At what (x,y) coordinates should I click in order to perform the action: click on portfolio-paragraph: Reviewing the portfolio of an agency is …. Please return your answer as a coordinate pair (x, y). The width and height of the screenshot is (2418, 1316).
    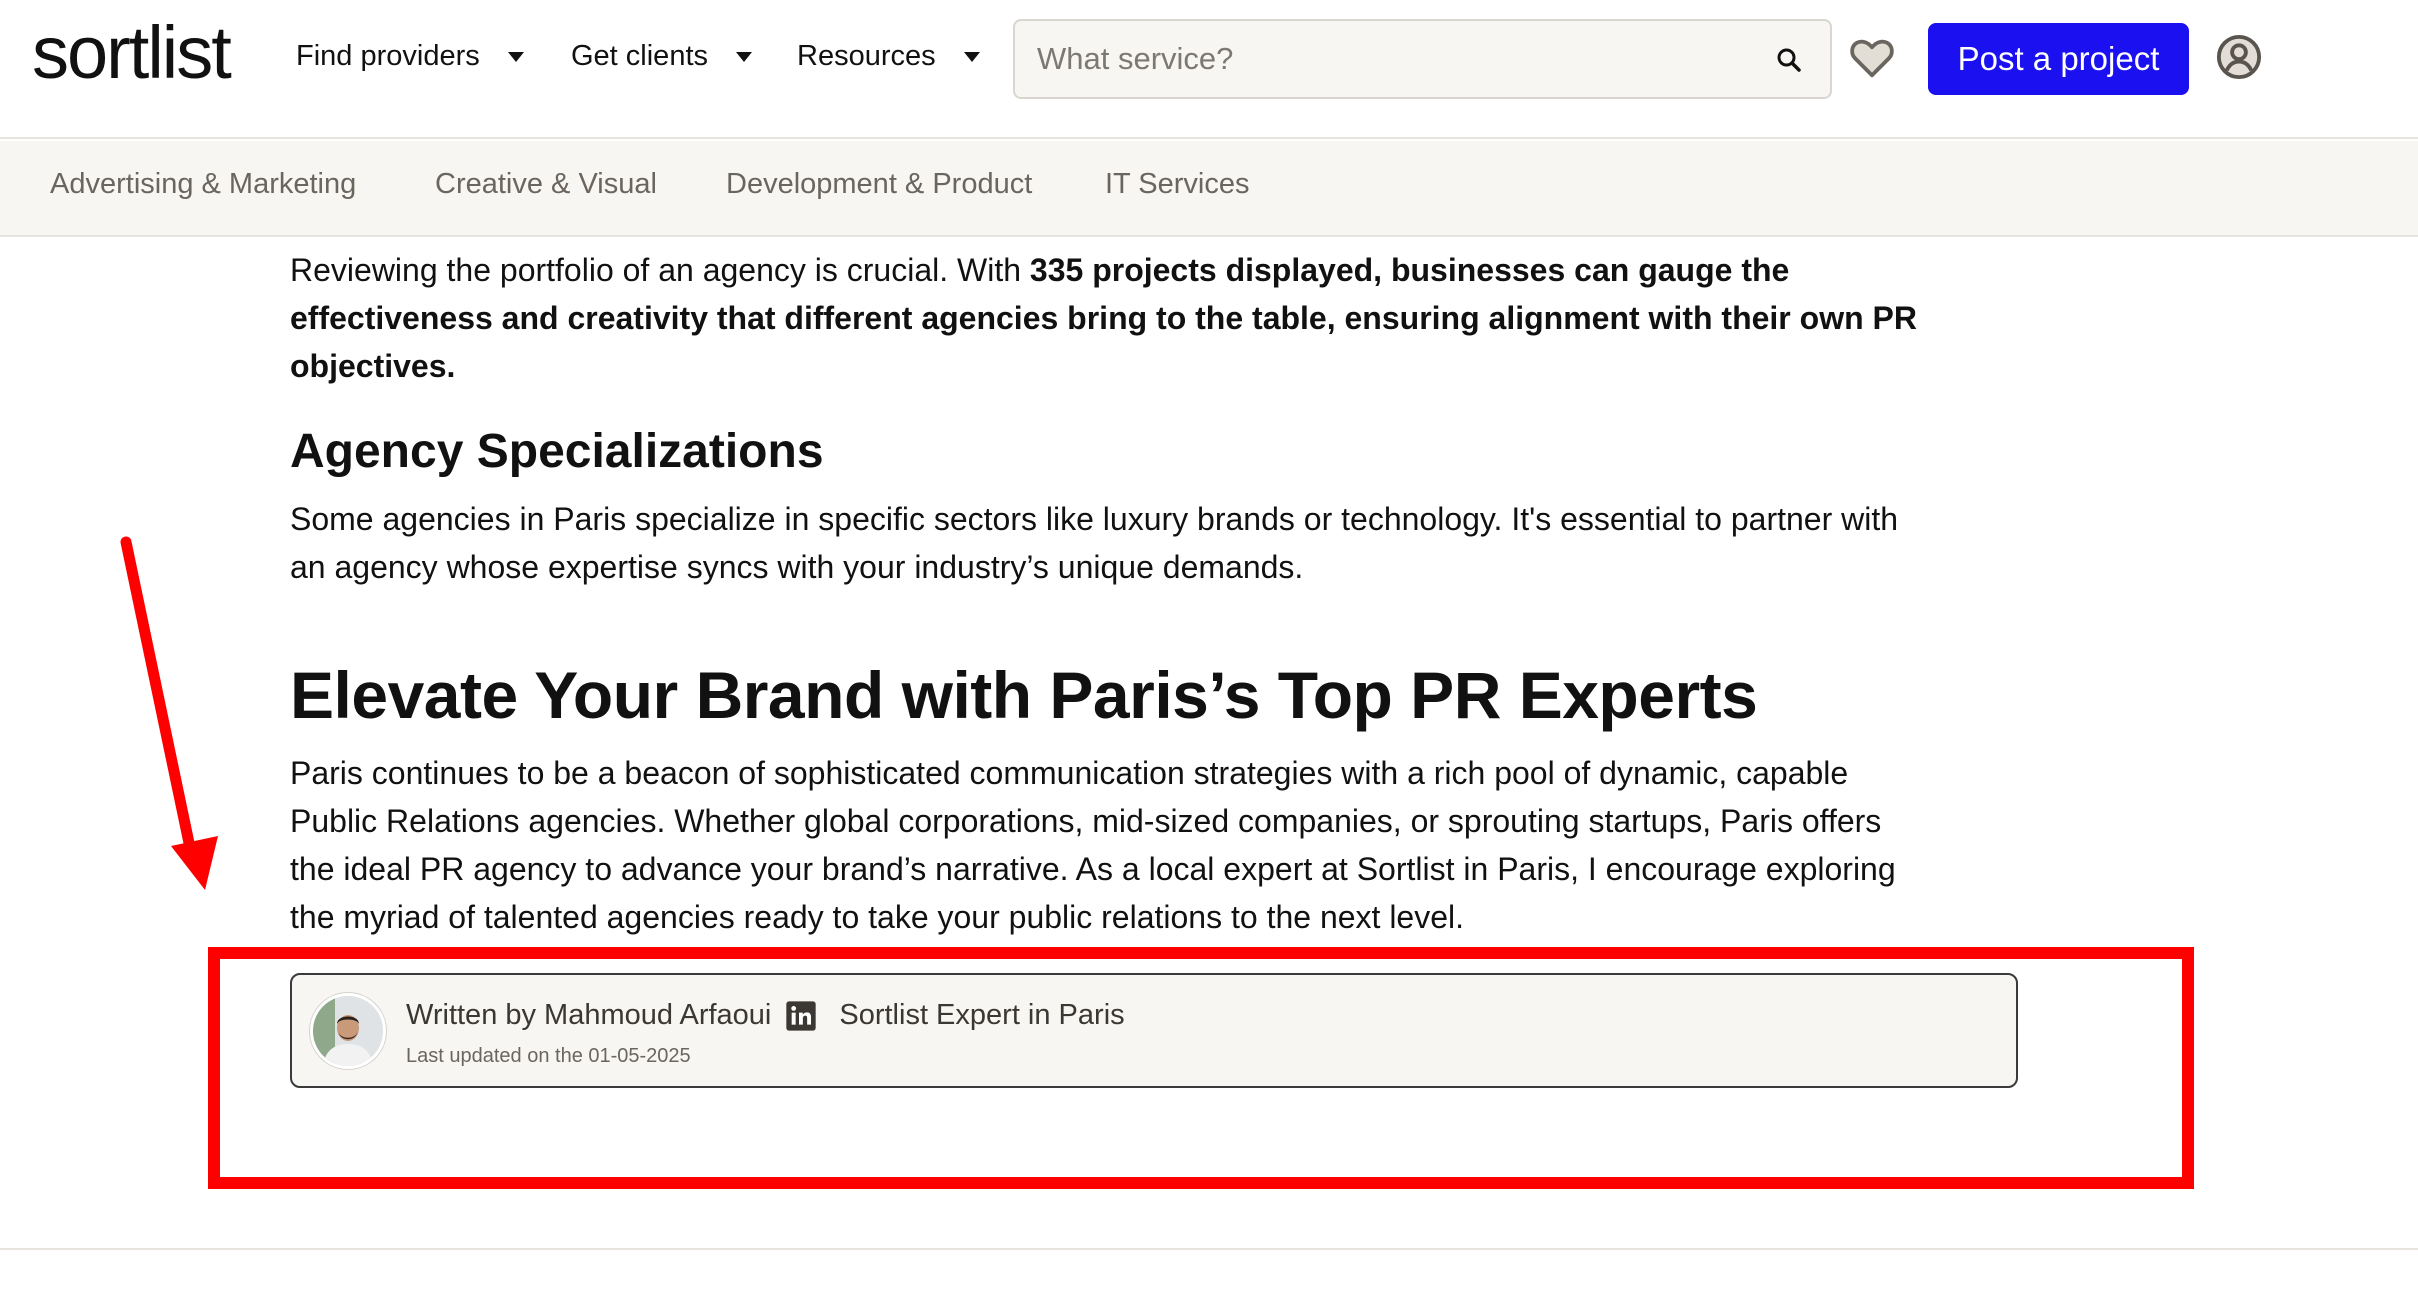
    Looking at the image, I should click on (1160, 318).